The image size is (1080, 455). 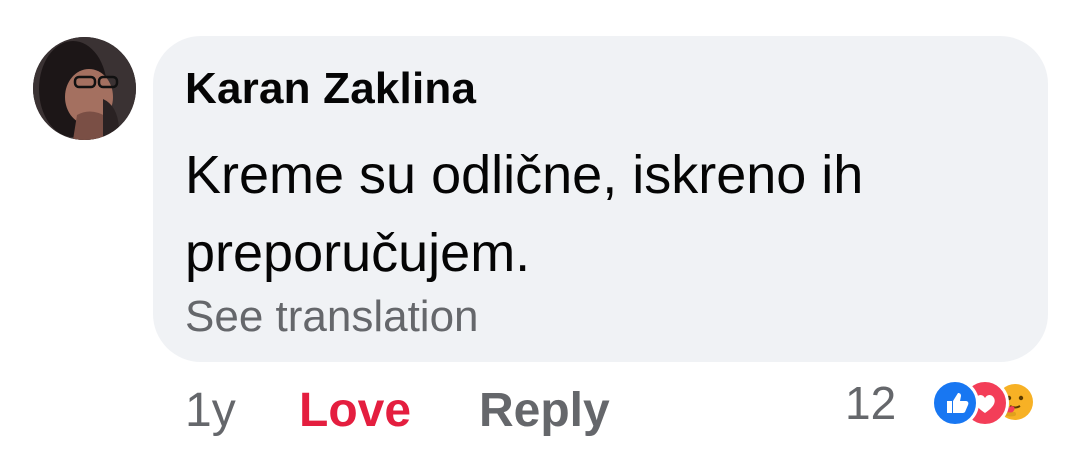 I want to click on love-reaction-button: Love, so click(x=355, y=410).